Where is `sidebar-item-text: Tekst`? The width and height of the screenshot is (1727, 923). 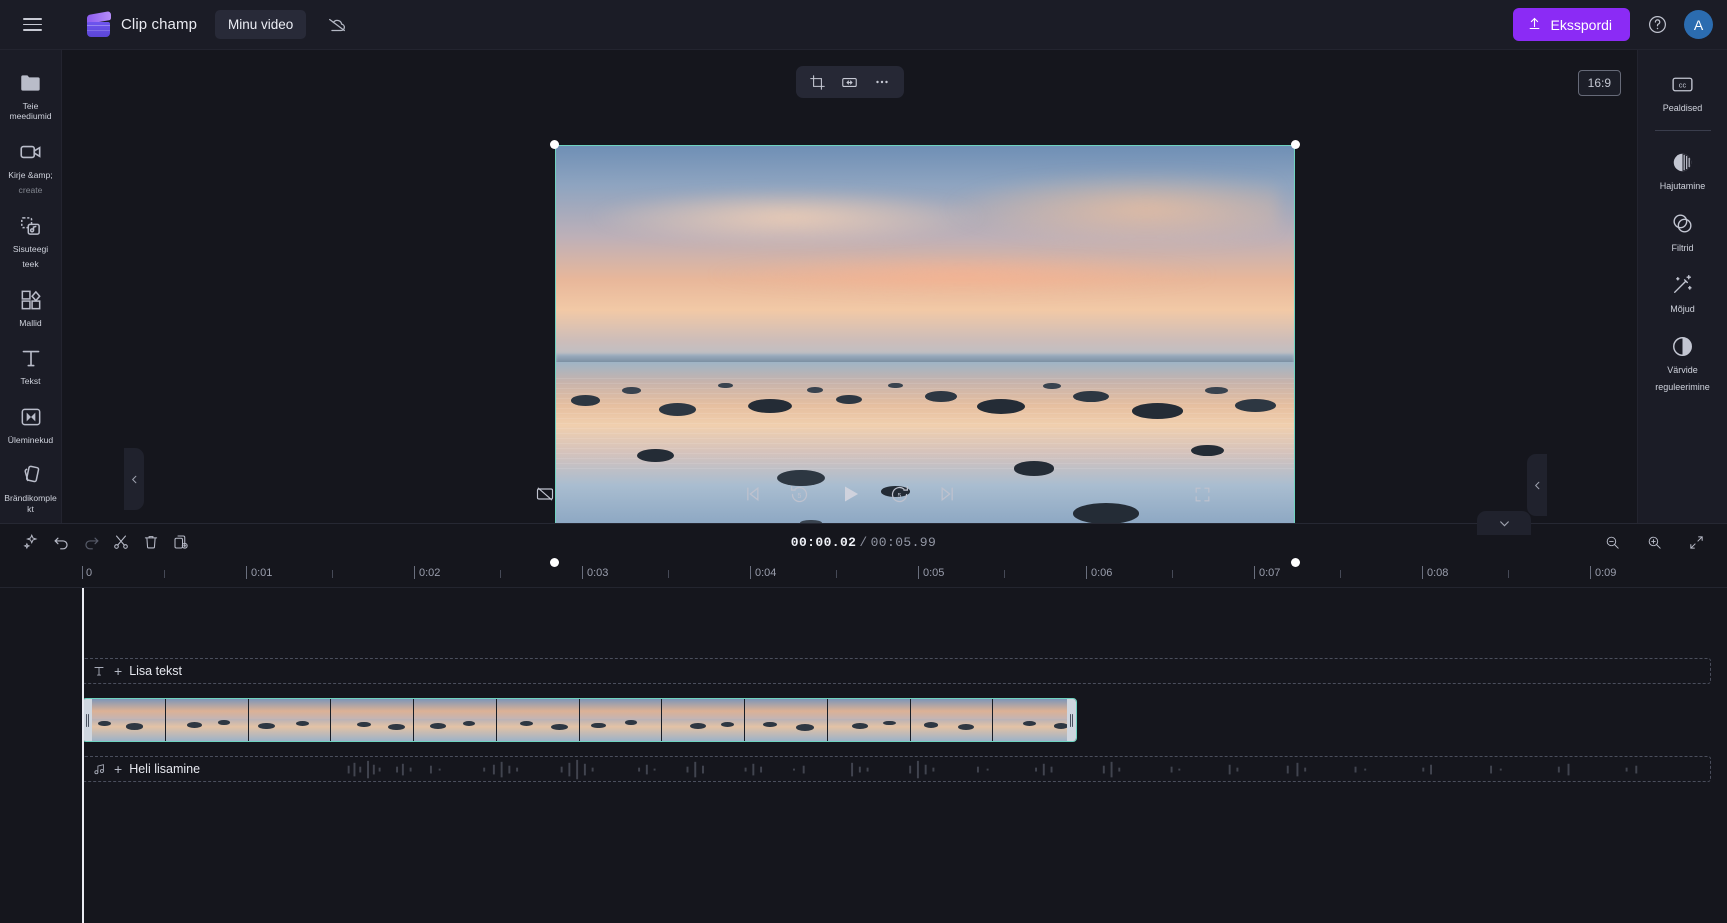
sidebar-item-text: Tekst is located at coordinates (31, 365).